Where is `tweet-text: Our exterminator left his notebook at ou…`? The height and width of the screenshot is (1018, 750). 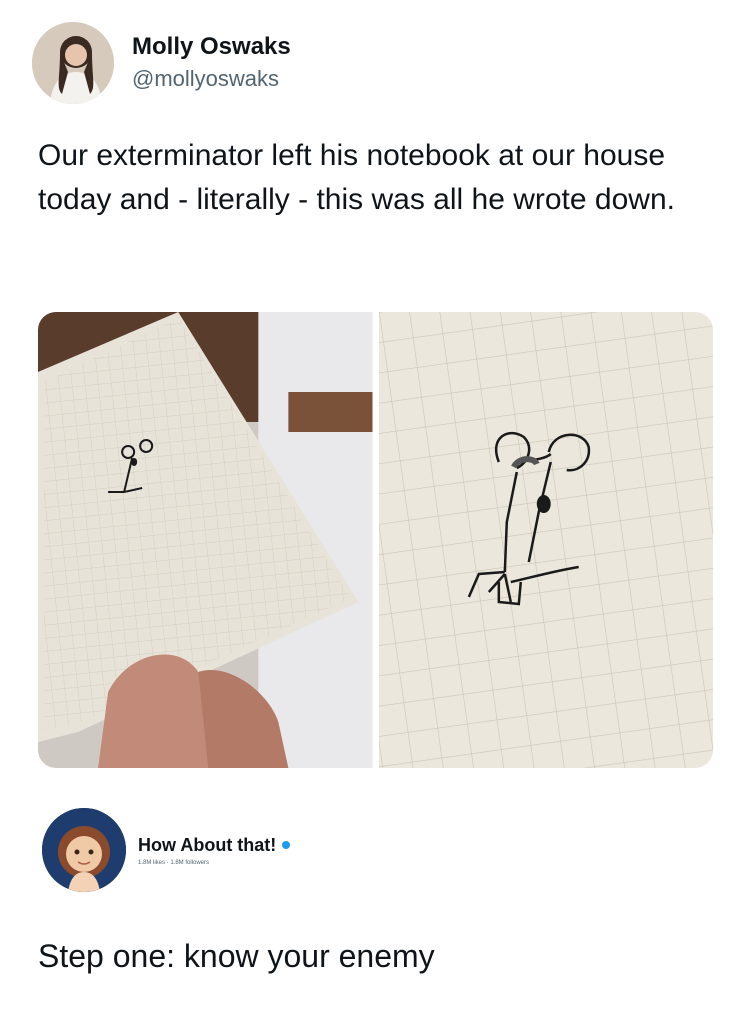 tweet-text: Our exterminator left his notebook at ou… is located at coordinates (356, 177).